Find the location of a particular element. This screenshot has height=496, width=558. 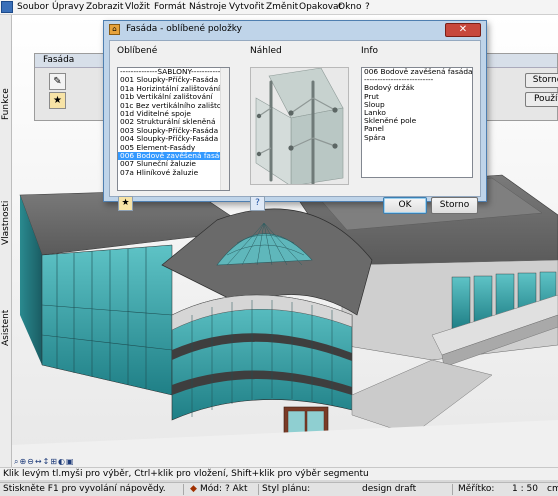

tab-asistent: Asistent is located at coordinates (6, 327).